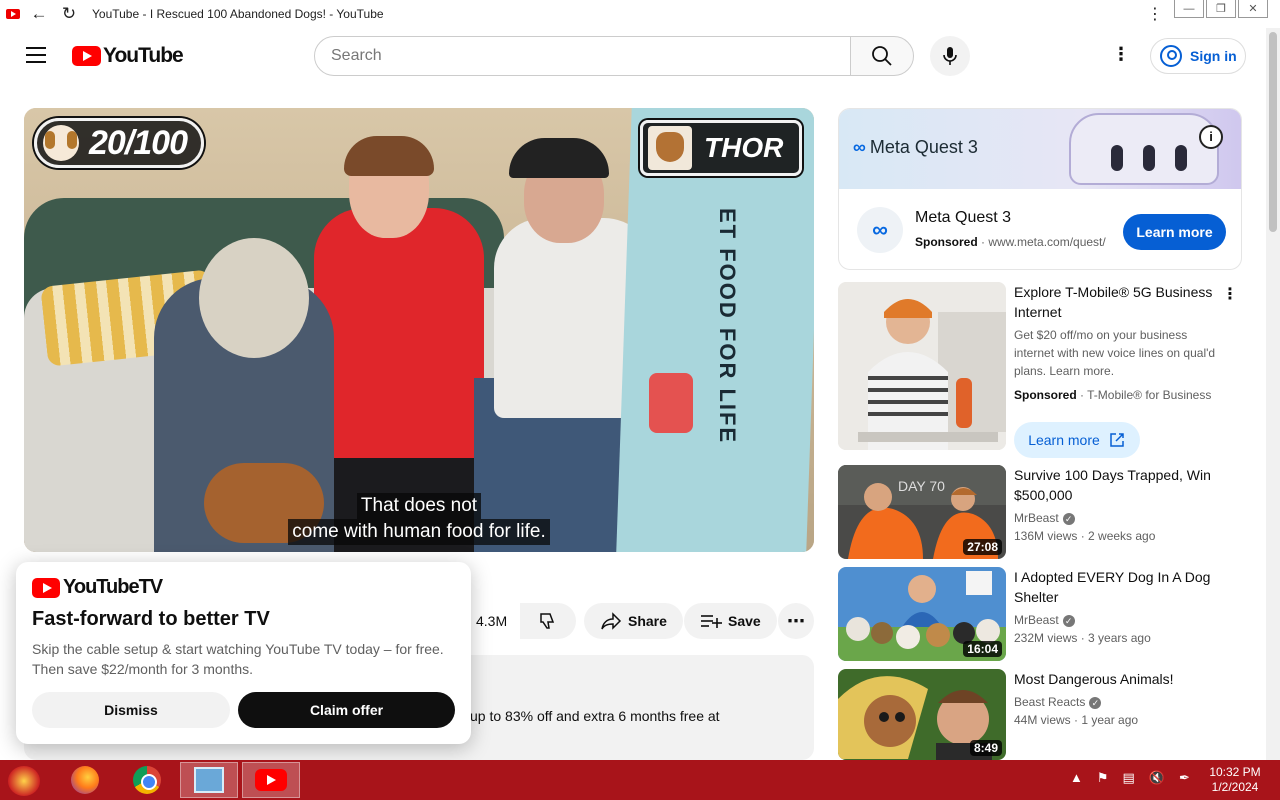 Image resolution: width=1280 pixels, height=800 pixels. Describe the element at coordinates (1221, 9) in the screenshot. I see `restore-icon: ❐` at that location.